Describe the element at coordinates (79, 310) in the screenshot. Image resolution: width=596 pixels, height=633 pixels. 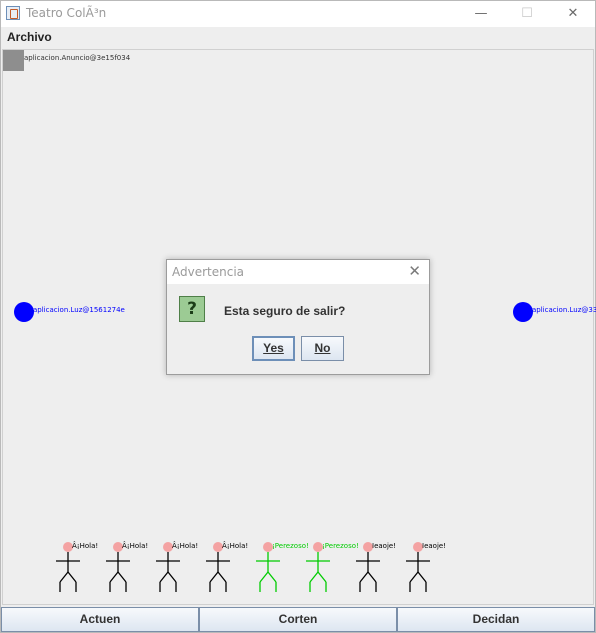
I see `light-left-label: aplicacion.Luz@1561274e` at that location.